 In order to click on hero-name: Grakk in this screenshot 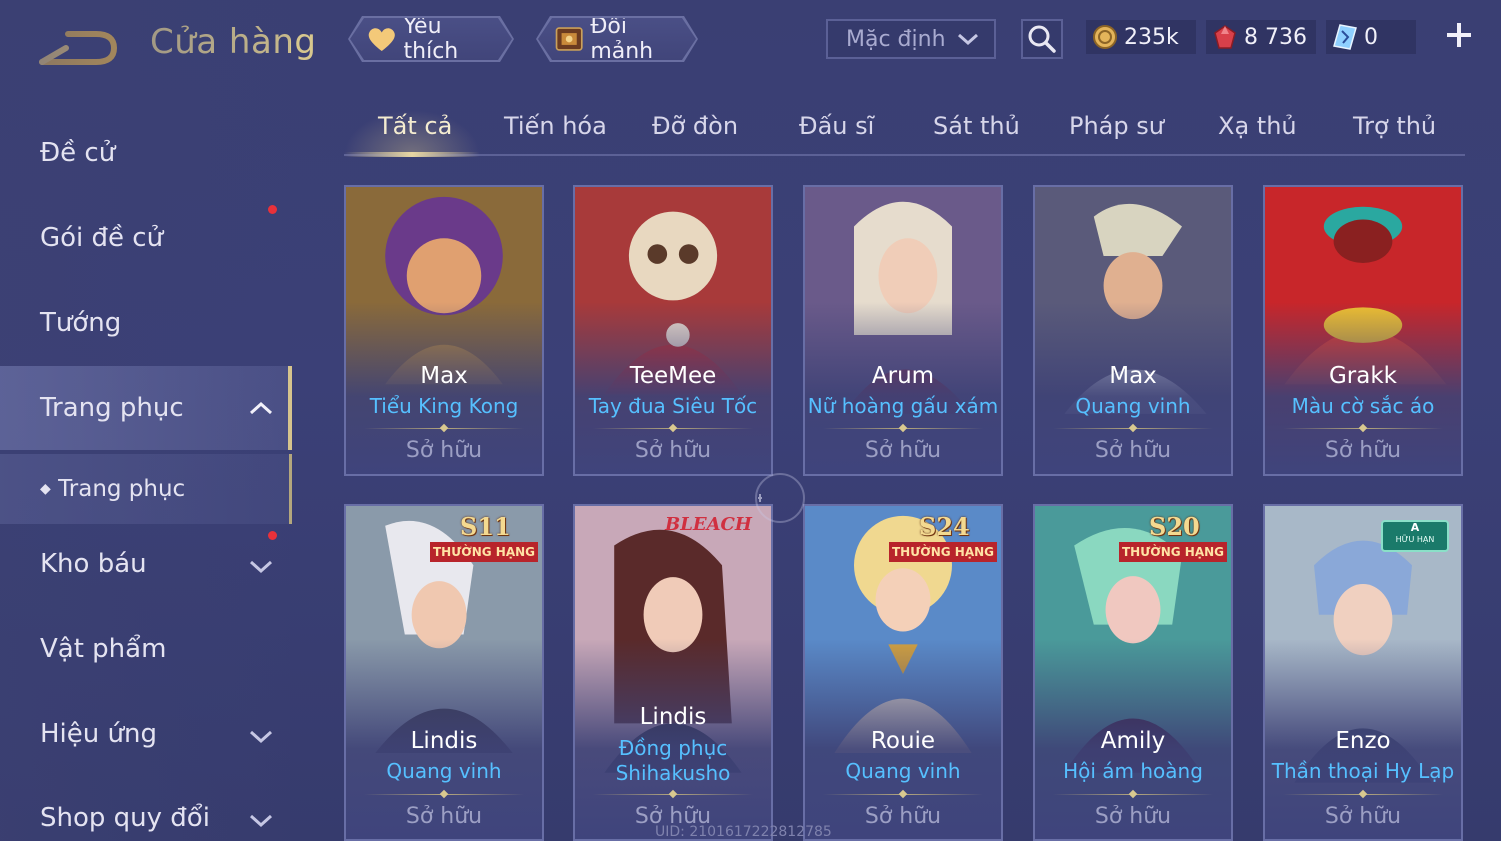, I will do `click(1362, 376)`.